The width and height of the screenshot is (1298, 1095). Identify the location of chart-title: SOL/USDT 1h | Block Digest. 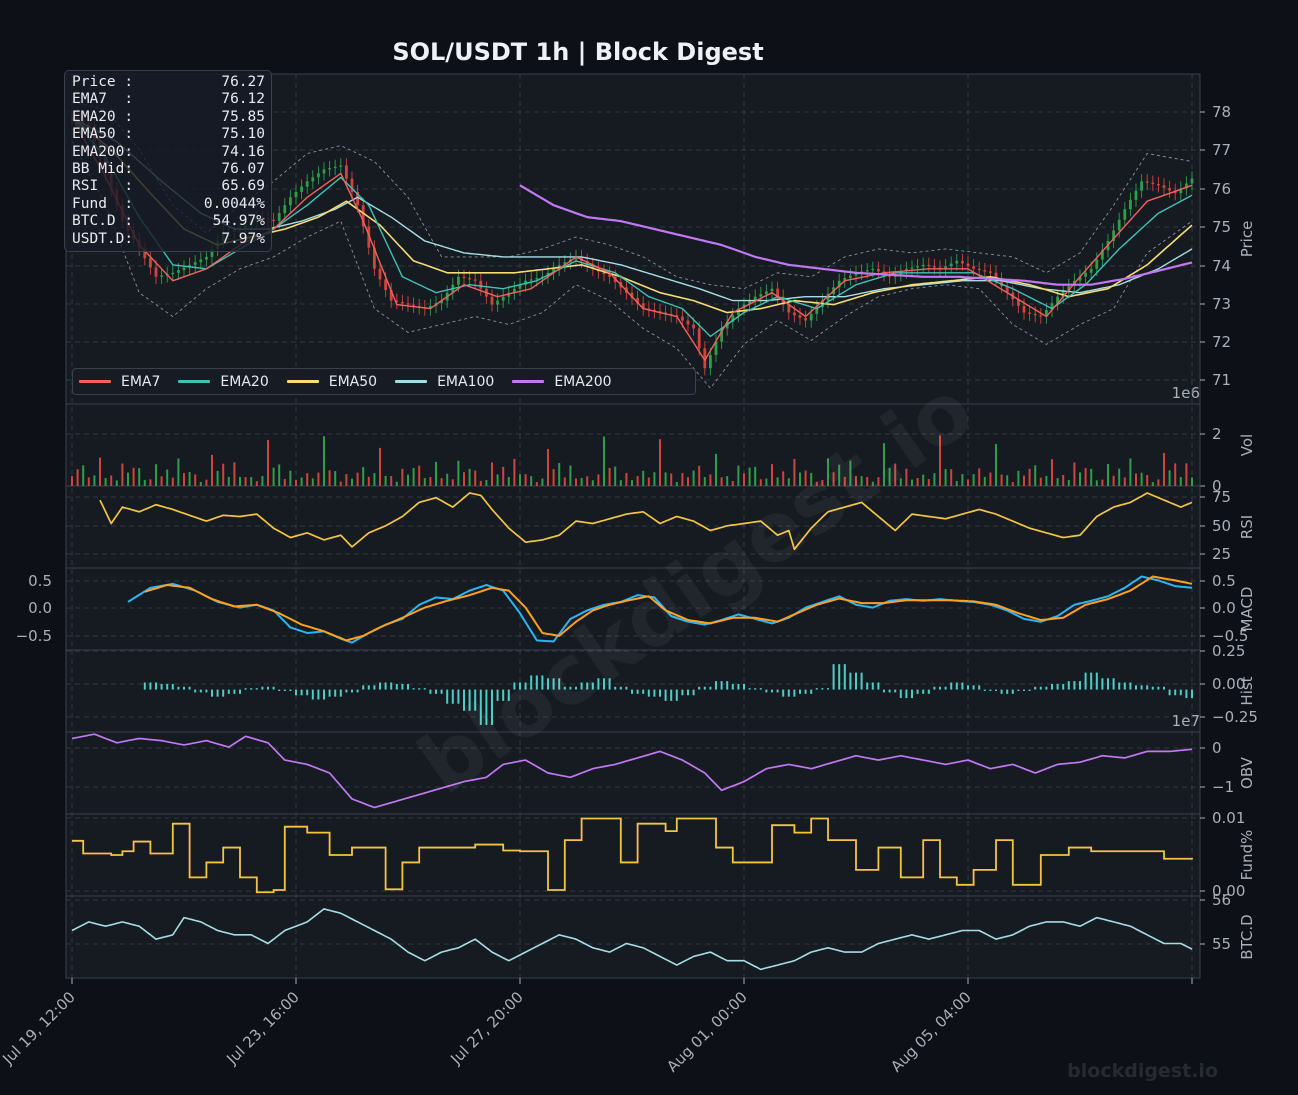
(577, 52).